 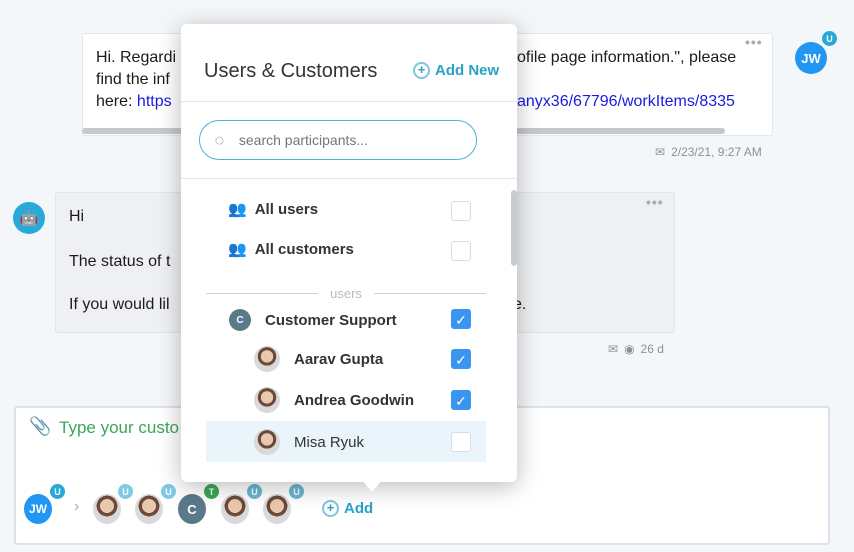 What do you see at coordinates (461, 442) in the screenshot?
I see `member-checkbox` at bounding box center [461, 442].